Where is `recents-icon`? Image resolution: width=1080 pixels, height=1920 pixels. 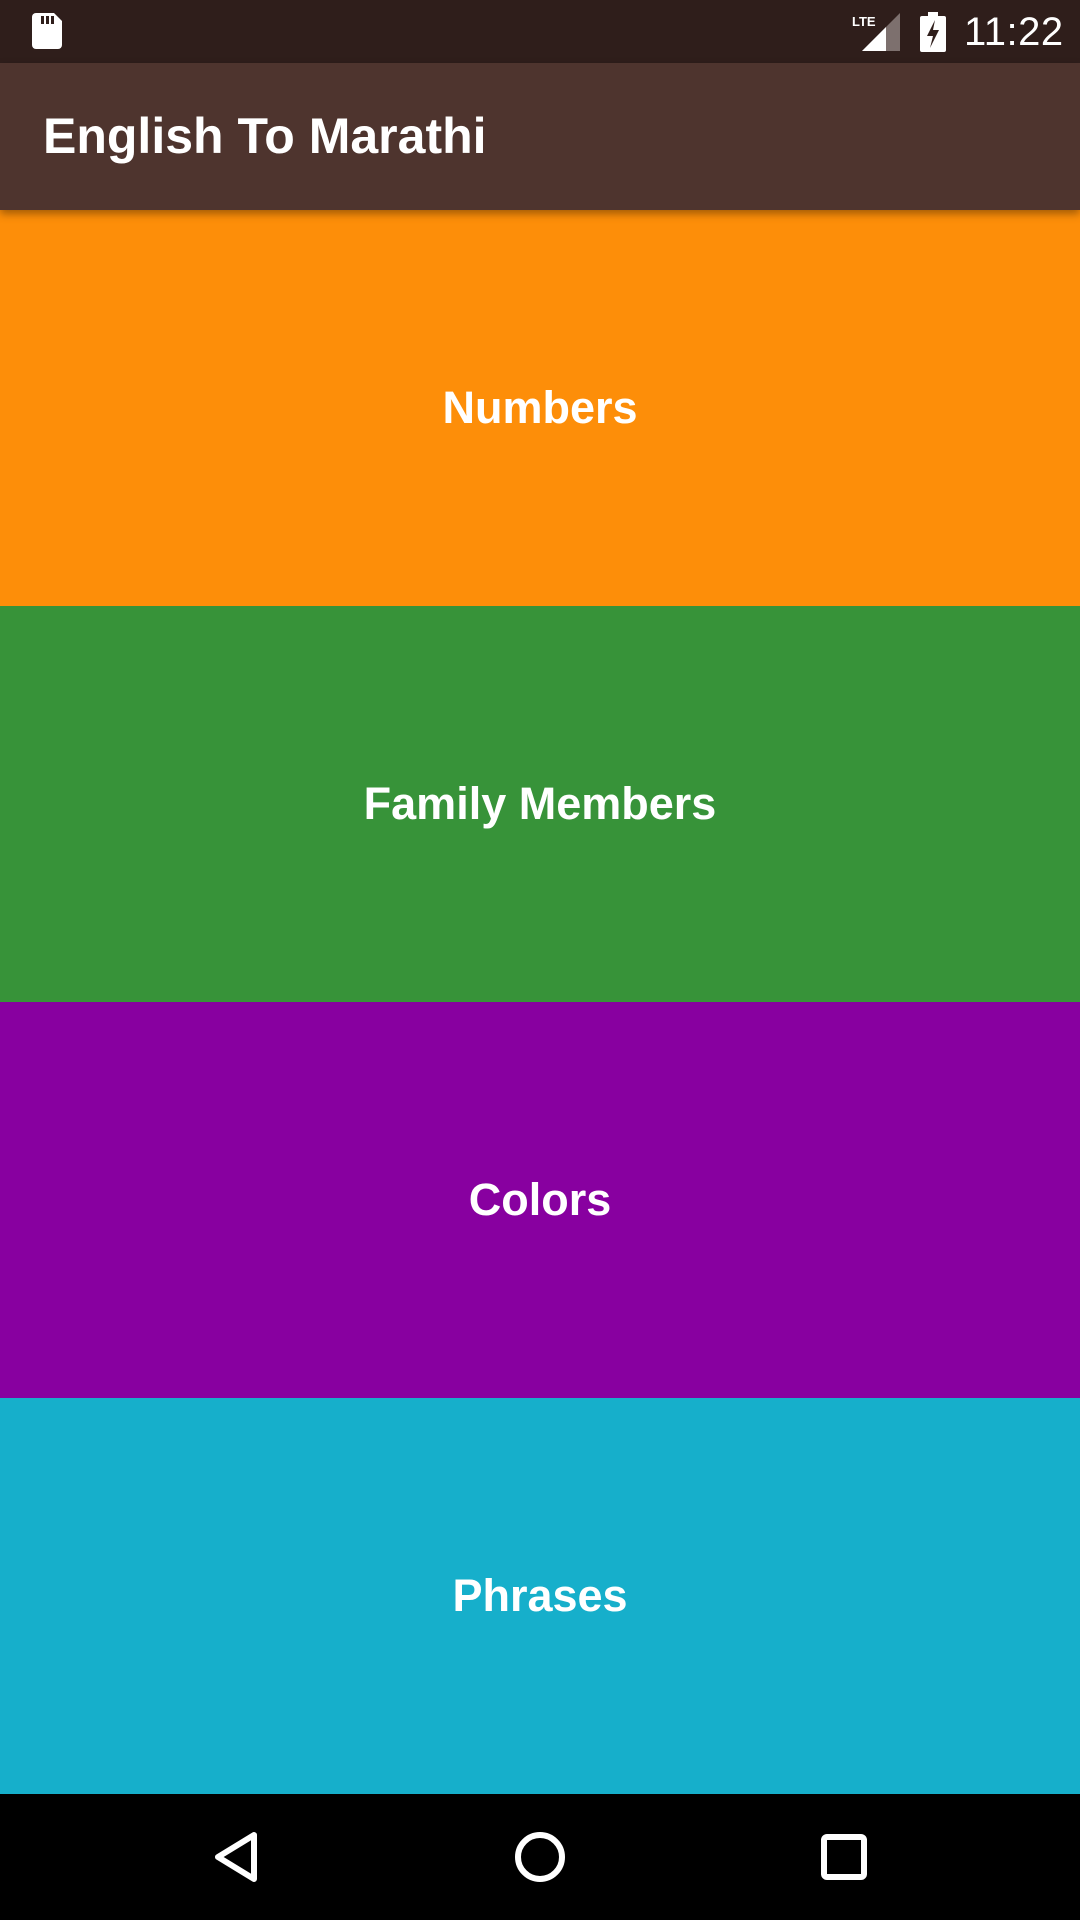 recents-icon is located at coordinates (844, 1857).